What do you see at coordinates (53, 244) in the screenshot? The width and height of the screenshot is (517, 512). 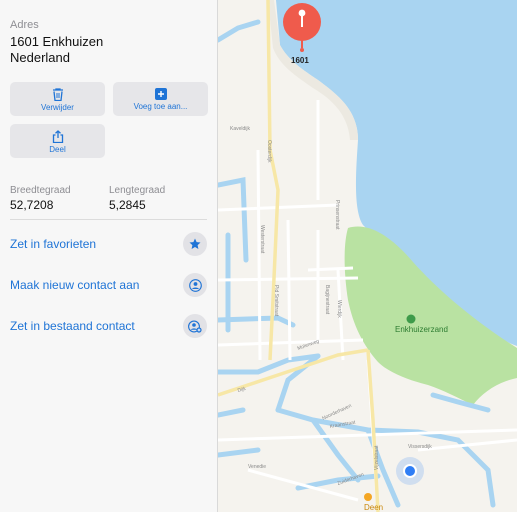 I see `add-to-favorites-link: Zet in favorieten` at bounding box center [53, 244].